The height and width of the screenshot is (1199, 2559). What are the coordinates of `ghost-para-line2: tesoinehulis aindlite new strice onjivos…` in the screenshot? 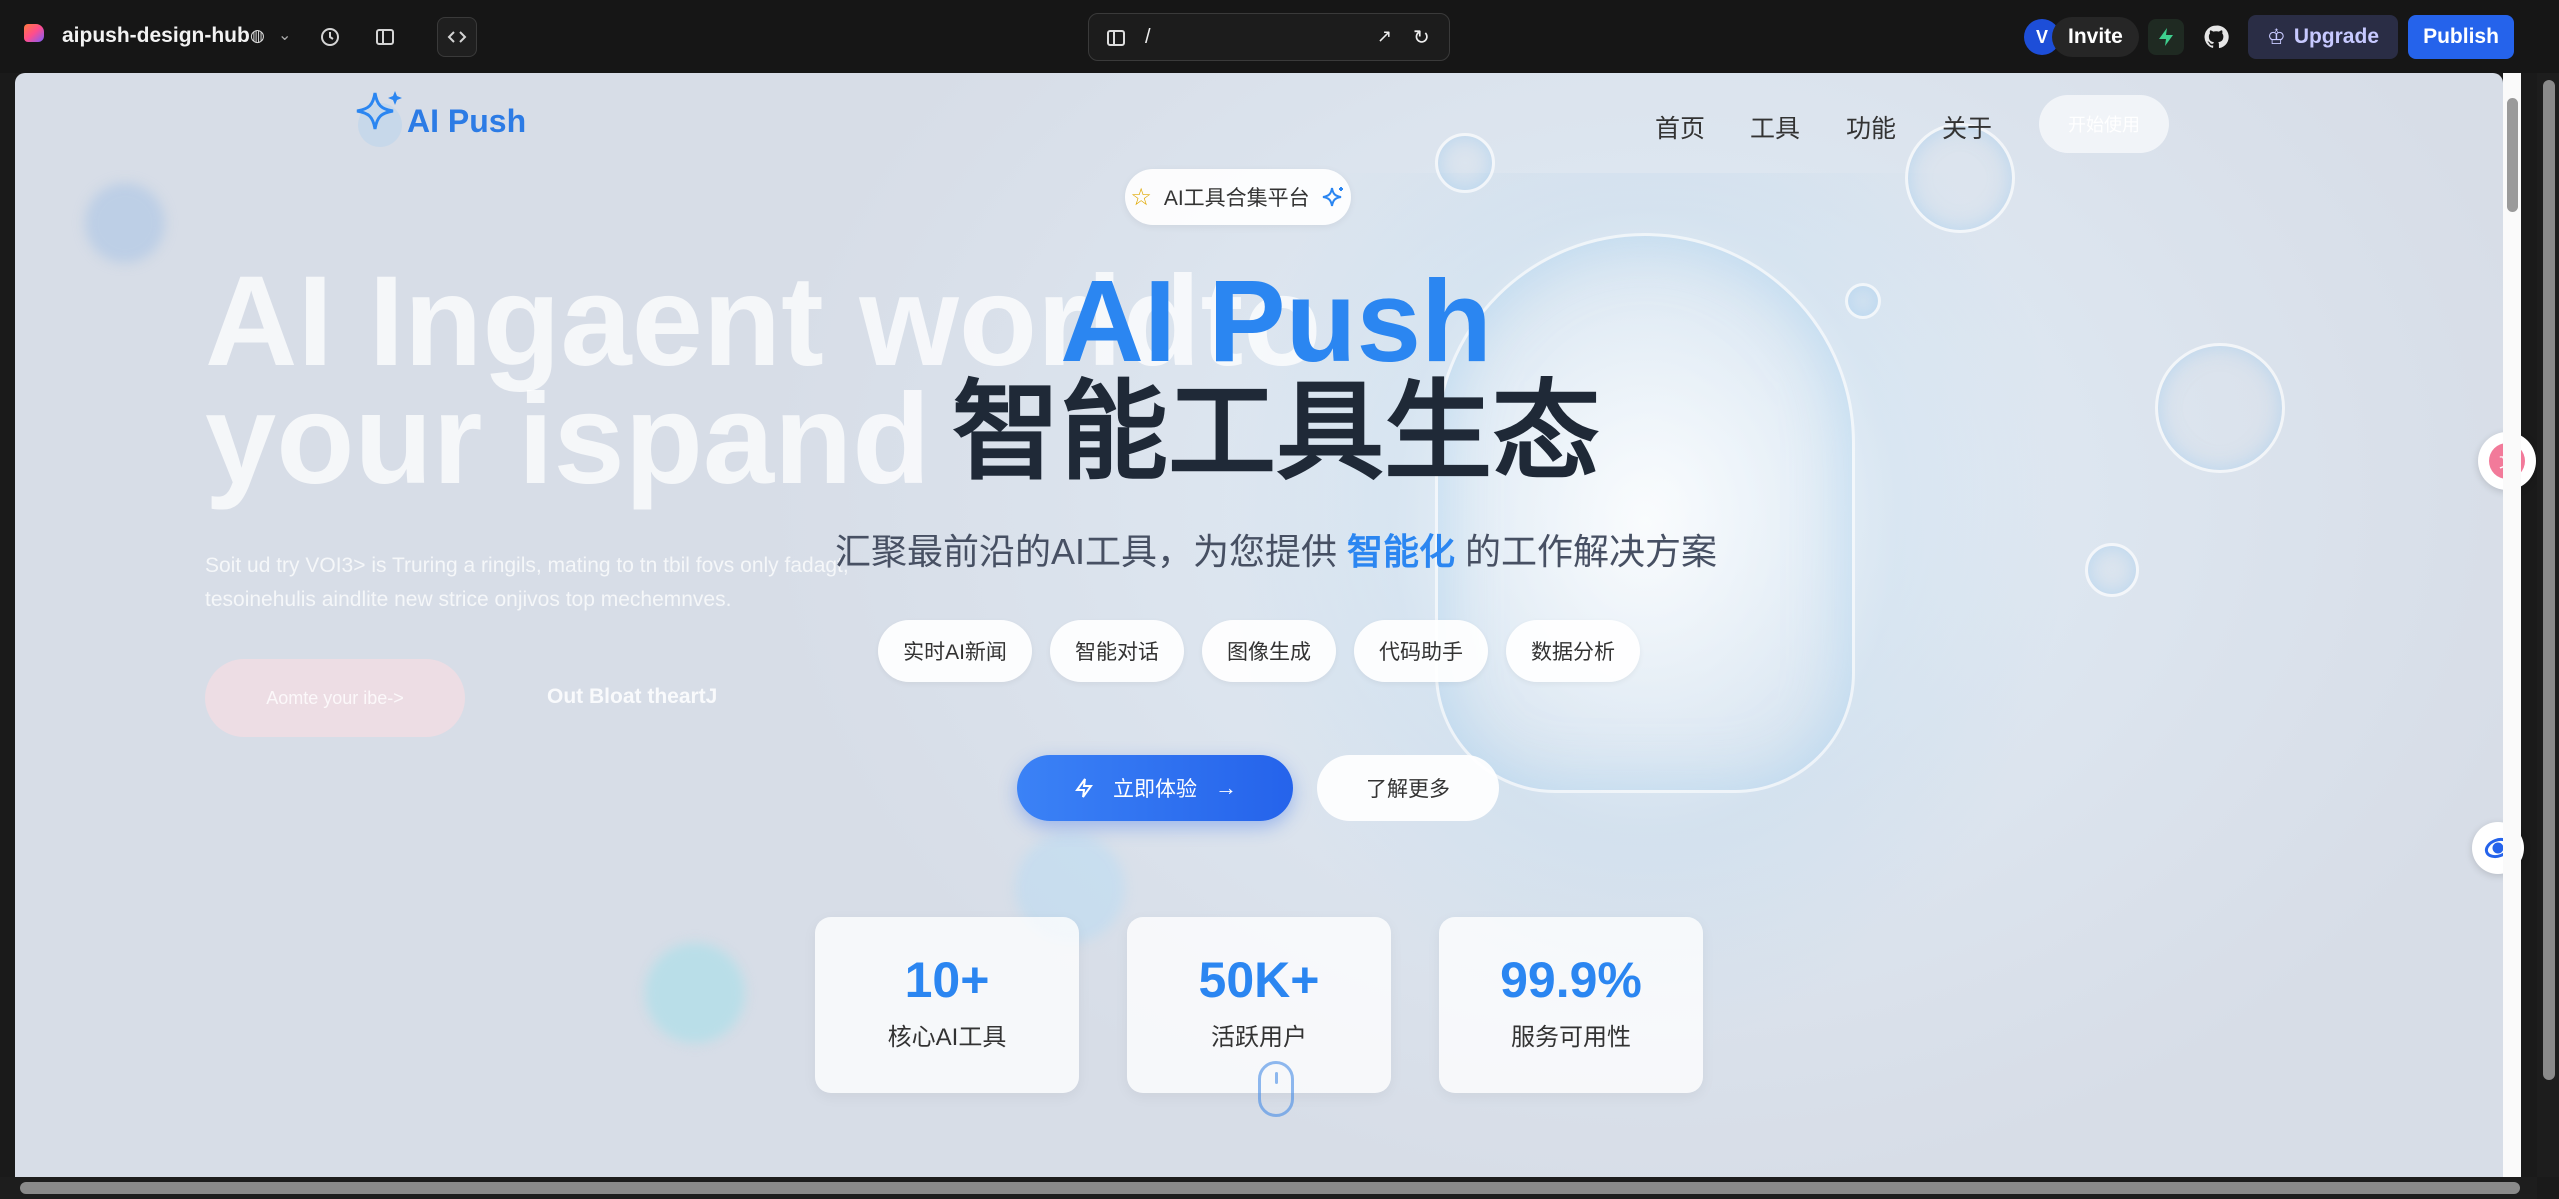 It's located at (468, 599).